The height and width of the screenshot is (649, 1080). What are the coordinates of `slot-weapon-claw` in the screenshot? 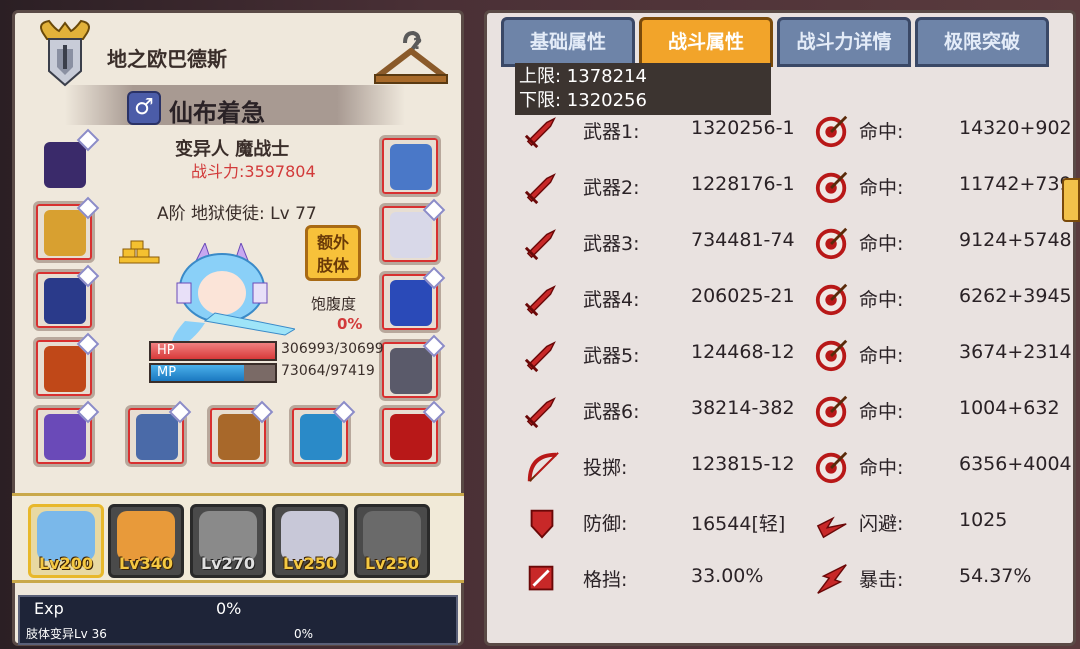 It's located at (412, 433).